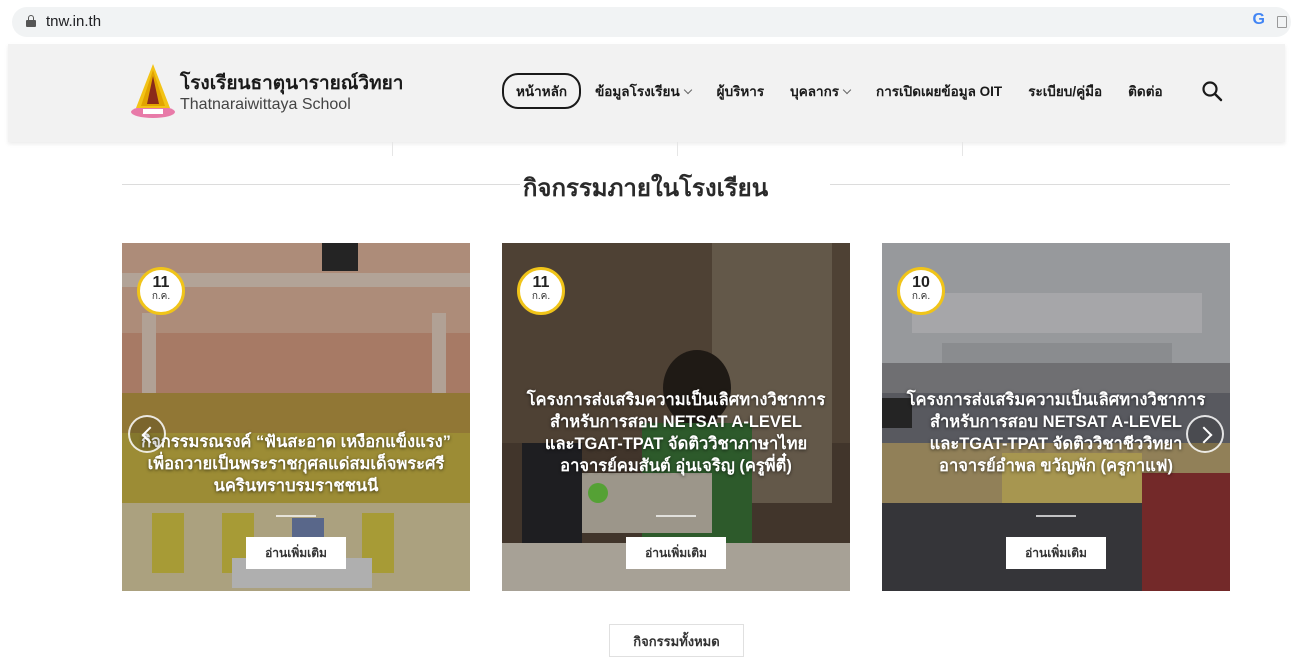 The image size is (1291, 658). I want to click on browser-toolbar: tnw.in.th G, so click(645, 22).